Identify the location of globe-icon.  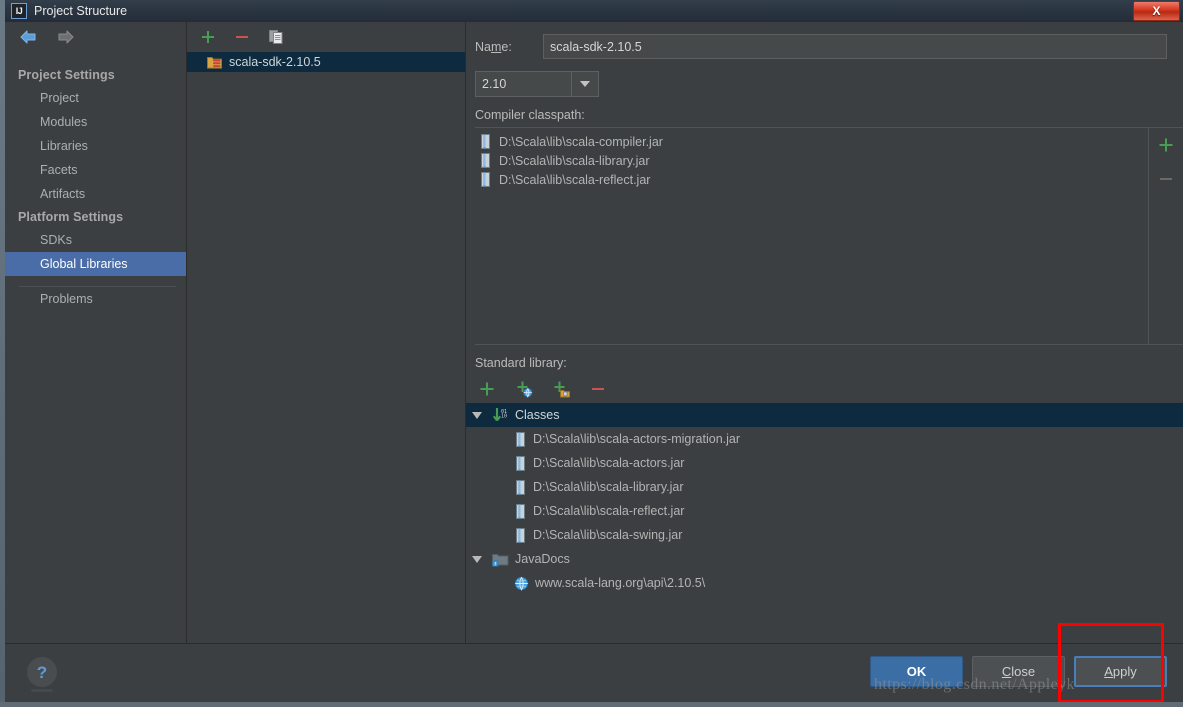
(521, 583).